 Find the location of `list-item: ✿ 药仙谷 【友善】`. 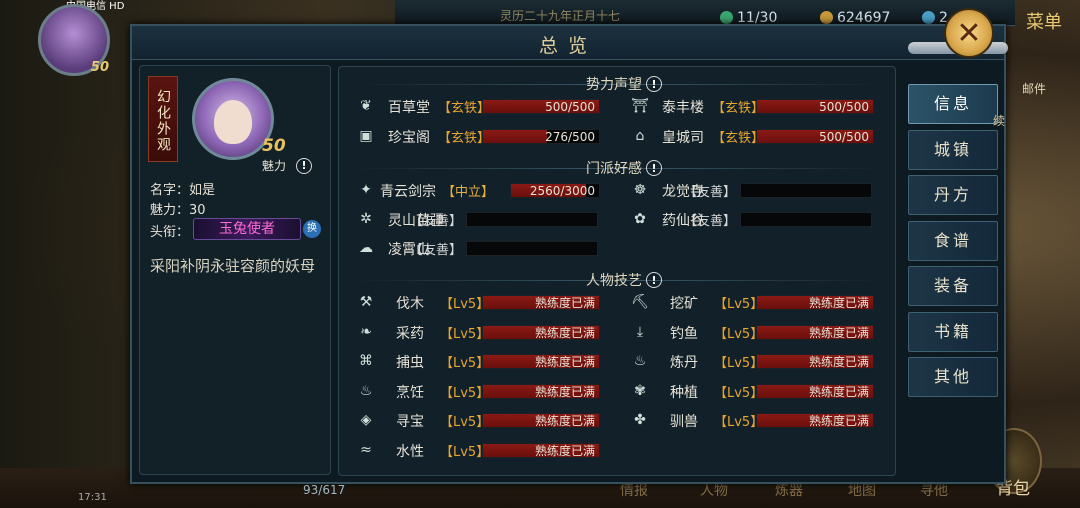

list-item: ✿ 药仙谷 【友善】 is located at coordinates (753, 219).